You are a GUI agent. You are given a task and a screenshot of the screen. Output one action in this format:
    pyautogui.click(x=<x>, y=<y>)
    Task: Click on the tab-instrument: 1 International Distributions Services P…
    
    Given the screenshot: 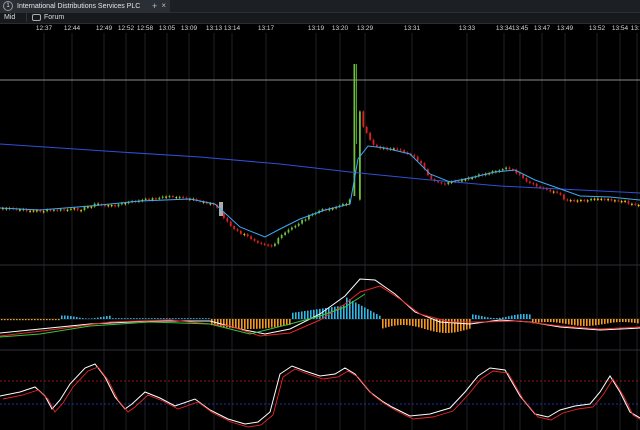 What is the action you would take?
    pyautogui.click(x=85, y=6)
    